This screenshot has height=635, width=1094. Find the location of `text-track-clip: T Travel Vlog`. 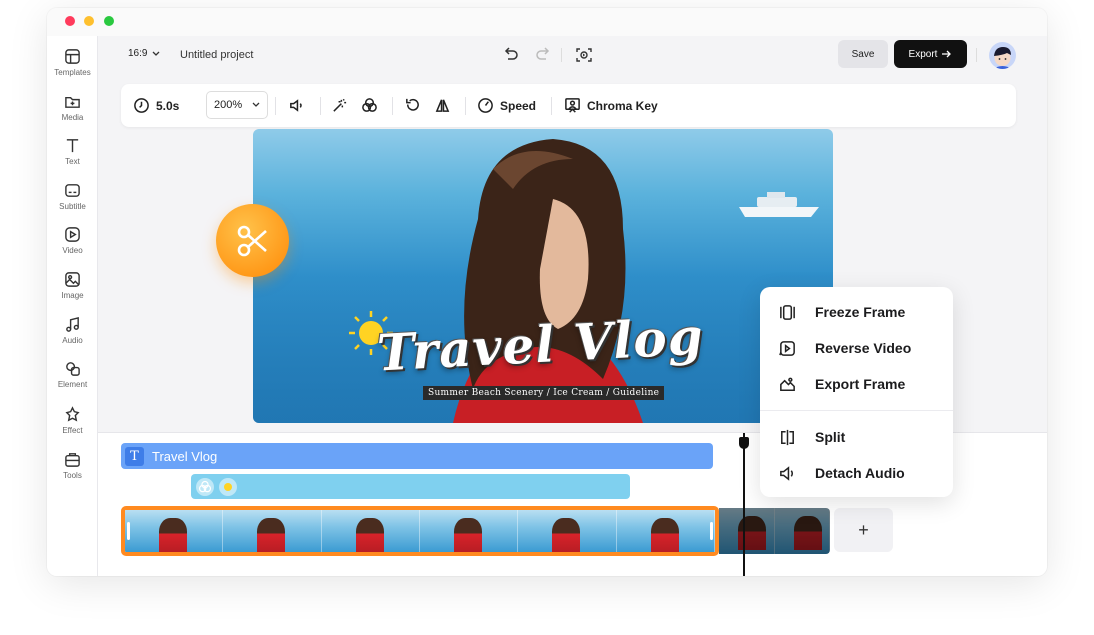

text-track-clip: T Travel Vlog is located at coordinates (417, 456).